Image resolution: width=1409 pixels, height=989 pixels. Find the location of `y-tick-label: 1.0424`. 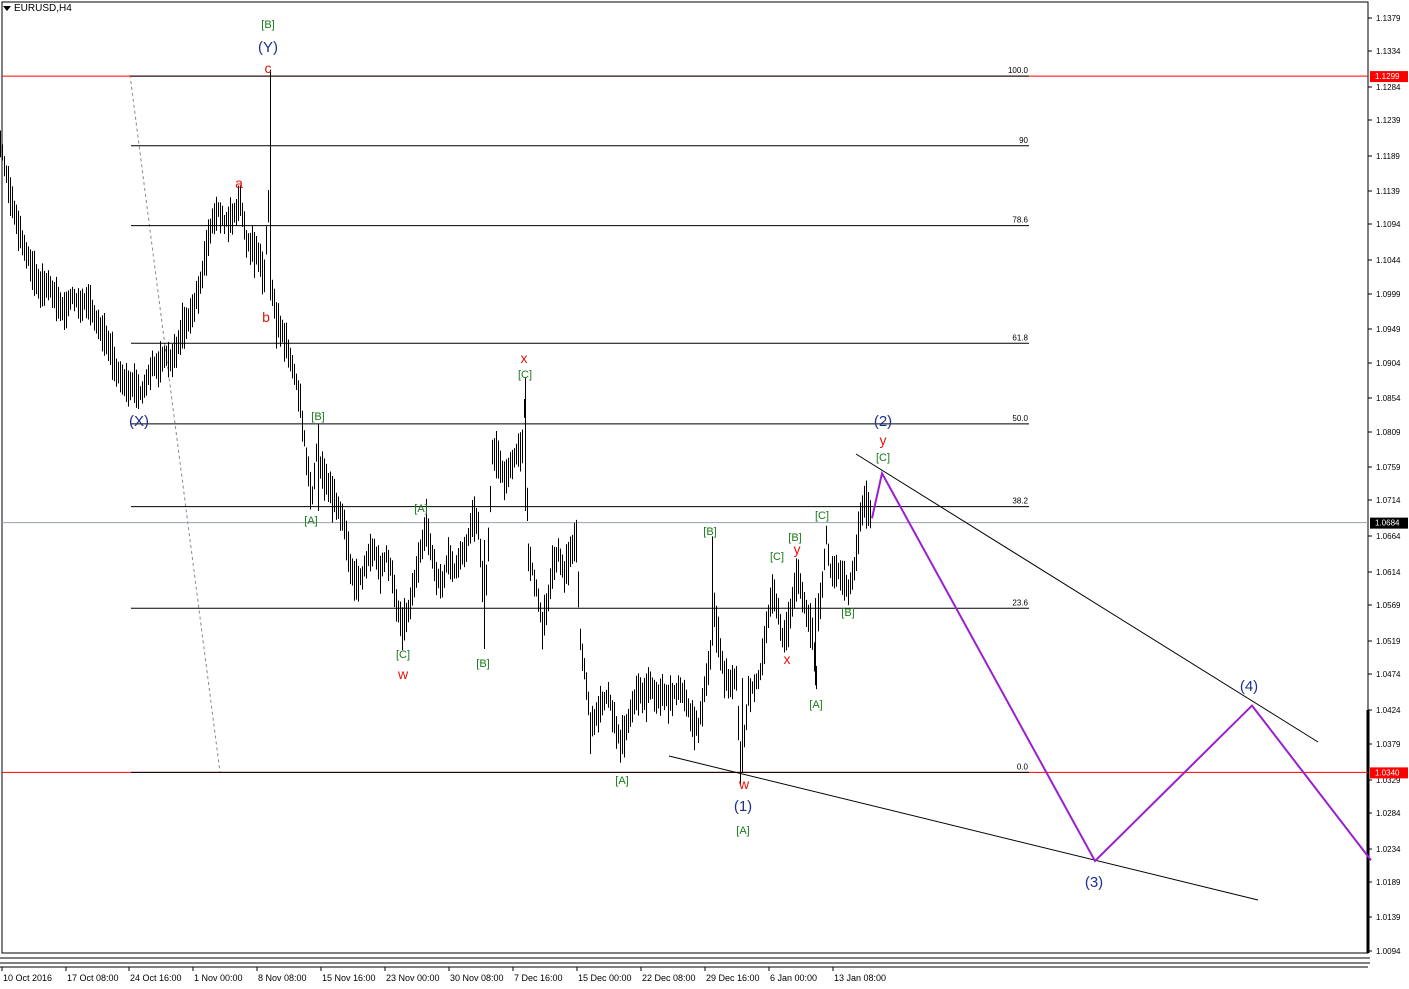

y-tick-label: 1.0424 is located at coordinates (1388, 710).